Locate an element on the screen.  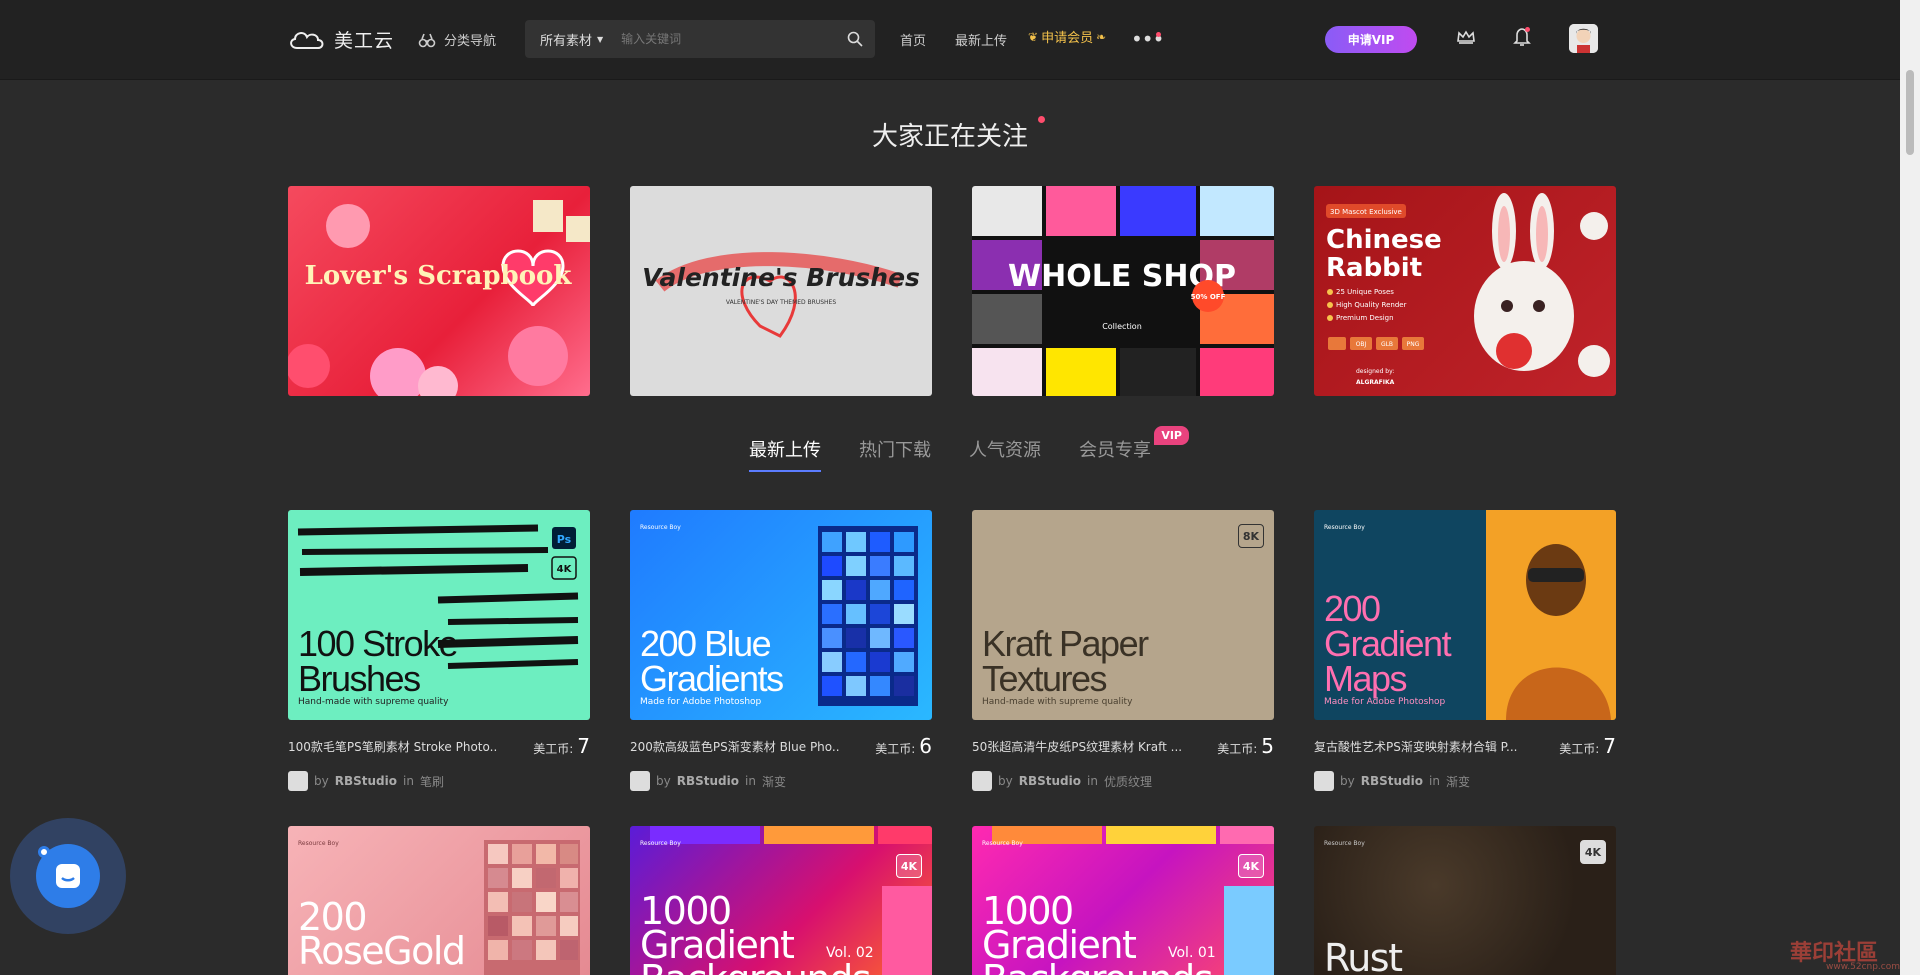
search-bar: 所有素材 ▼ is located at coordinates (700, 39).